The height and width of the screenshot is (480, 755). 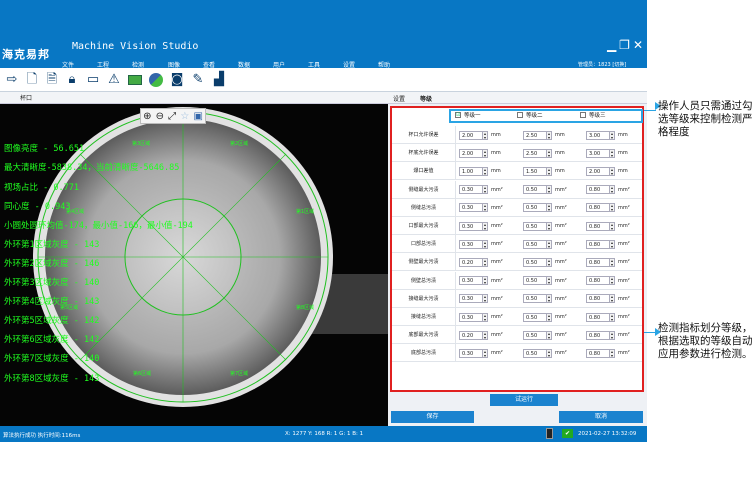 I want to click on grade-3-checkbox, so click(x=583, y=115).